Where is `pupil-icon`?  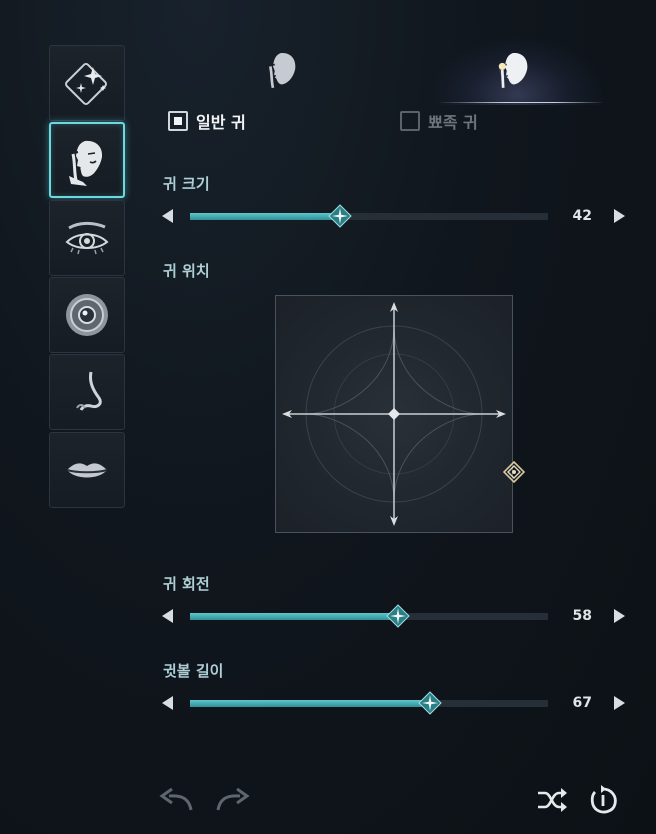 pupil-icon is located at coordinates (87, 315).